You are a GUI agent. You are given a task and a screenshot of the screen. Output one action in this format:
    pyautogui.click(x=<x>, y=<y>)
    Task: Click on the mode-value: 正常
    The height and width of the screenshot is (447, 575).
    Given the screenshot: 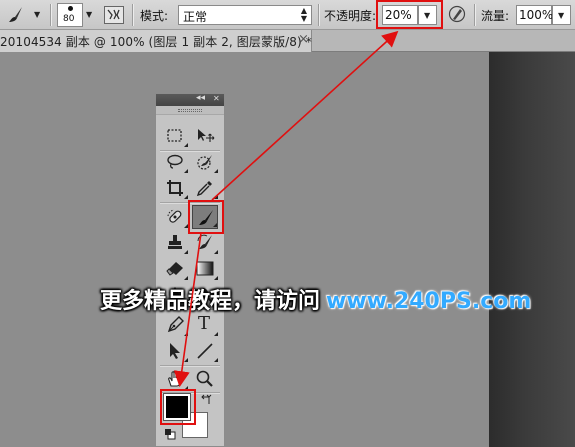 What is the action you would take?
    pyautogui.click(x=195, y=17)
    